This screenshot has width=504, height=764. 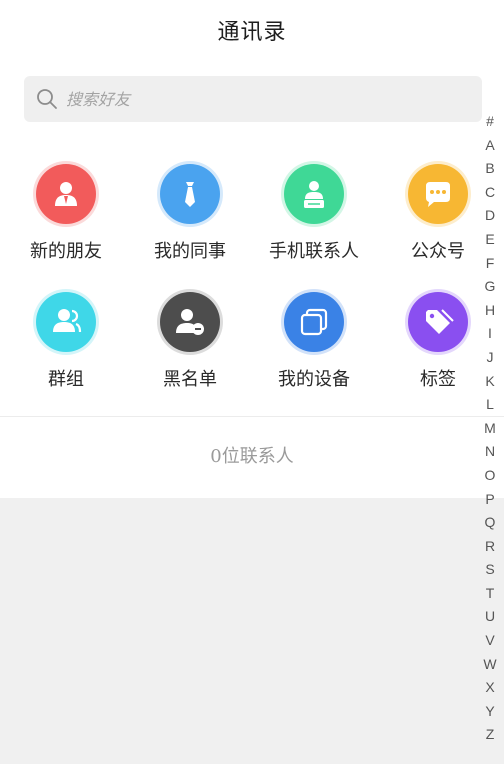 What do you see at coordinates (438, 322) in the screenshot?
I see `tag-icon` at bounding box center [438, 322].